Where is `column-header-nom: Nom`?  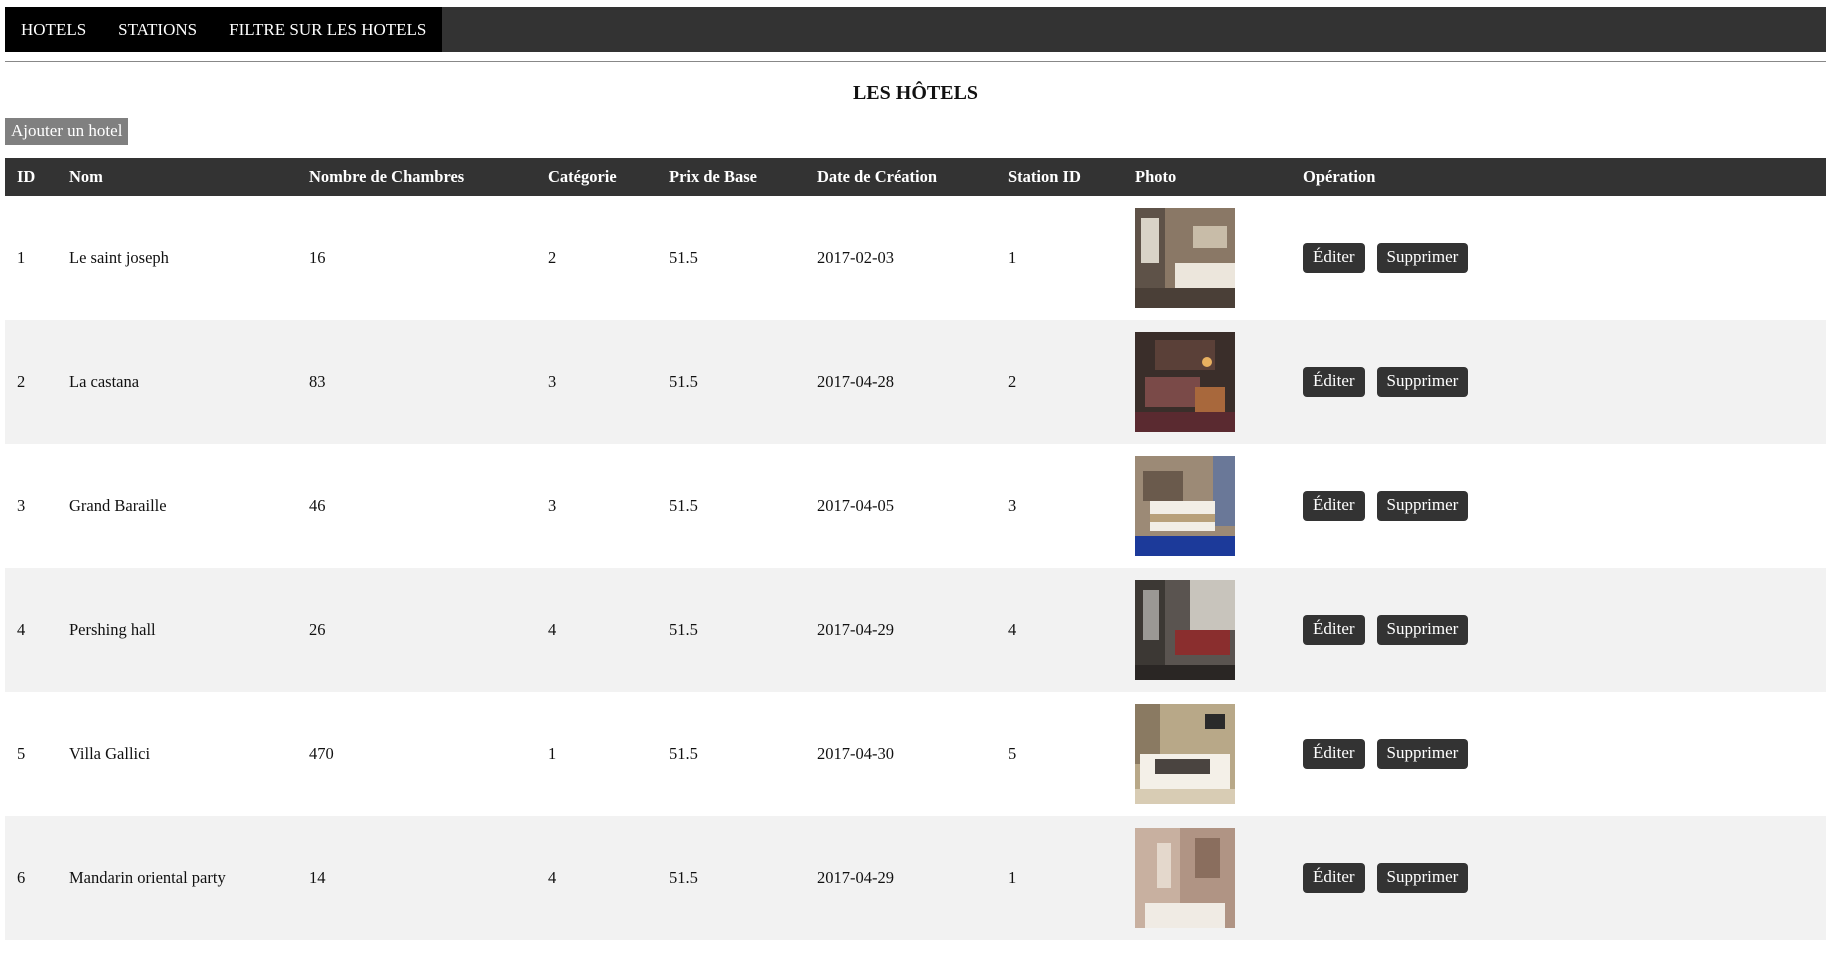 column-header-nom: Nom is located at coordinates (86, 176).